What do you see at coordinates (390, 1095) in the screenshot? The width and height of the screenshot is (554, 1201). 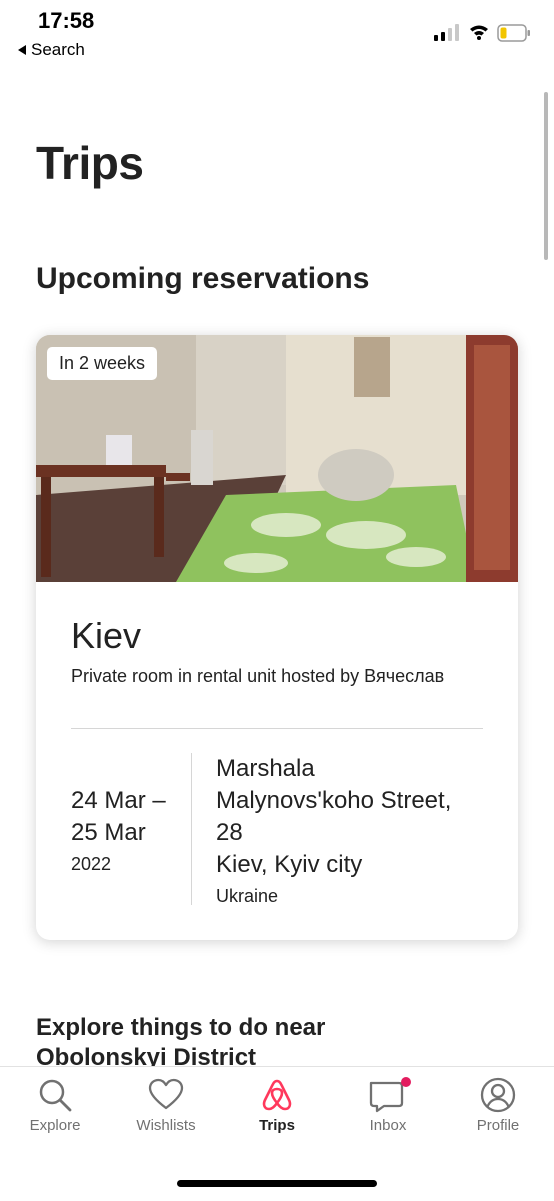 I see `chat-bubble-icon` at bounding box center [390, 1095].